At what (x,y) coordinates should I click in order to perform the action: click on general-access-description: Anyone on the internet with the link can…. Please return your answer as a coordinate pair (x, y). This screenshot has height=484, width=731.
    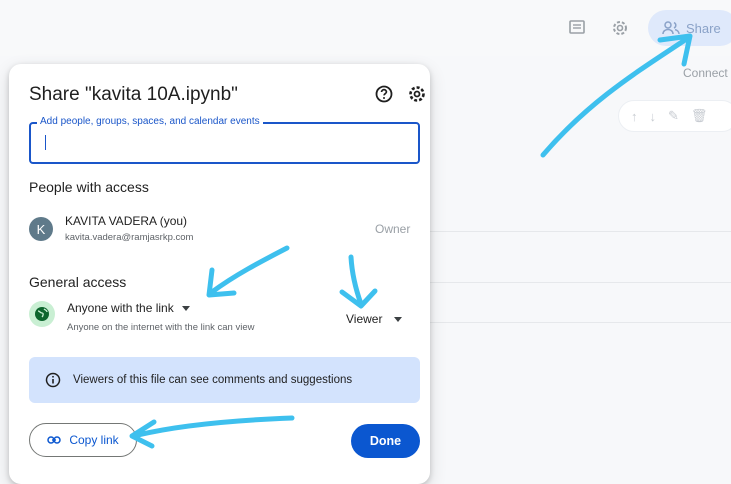
    Looking at the image, I should click on (161, 327).